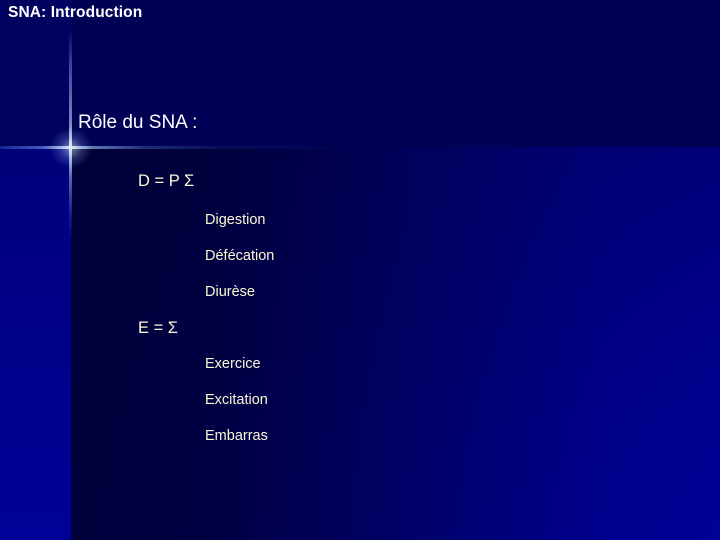  Describe the element at coordinates (138, 122) in the screenshot. I see `slide-heading: Rôle du SNA :` at that location.